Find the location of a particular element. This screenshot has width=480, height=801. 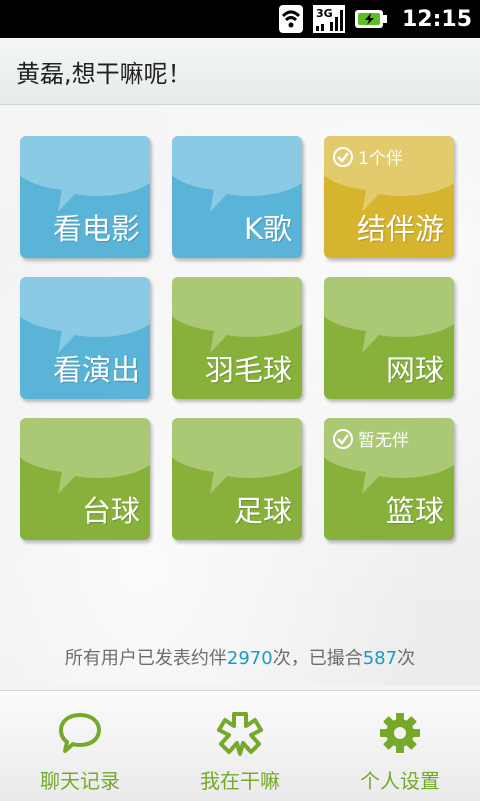

header-bar: 黄磊,想干嘛呢！ is located at coordinates (240, 71).